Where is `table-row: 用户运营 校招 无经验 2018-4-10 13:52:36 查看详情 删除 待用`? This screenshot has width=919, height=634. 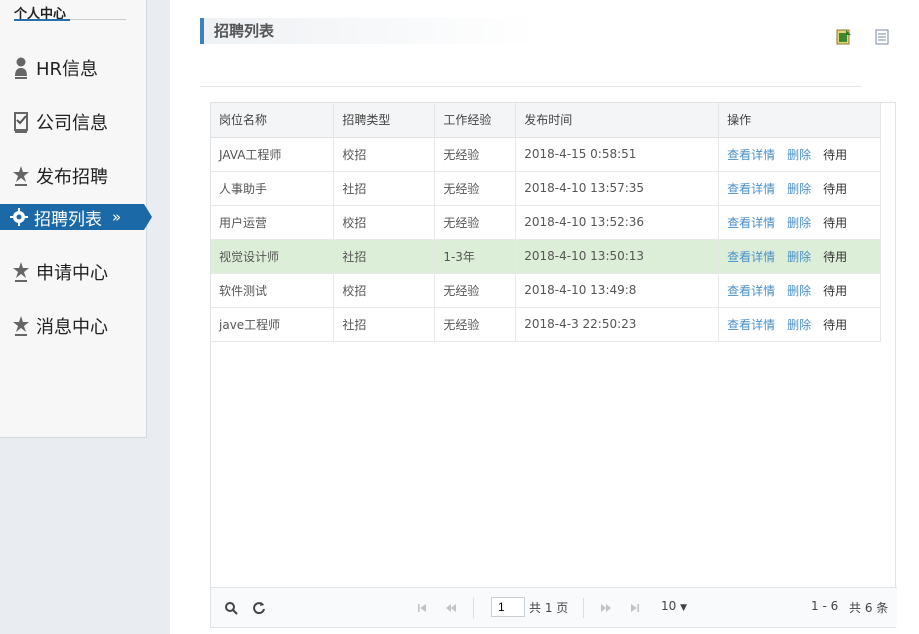
table-row: 用户运营 校招 无经验 2018-4-10 13:52:36 查看详情 删除 待用 is located at coordinates (546, 222).